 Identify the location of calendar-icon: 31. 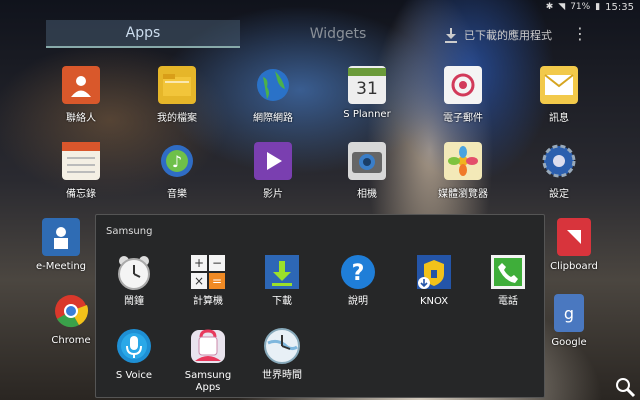
(367, 85).